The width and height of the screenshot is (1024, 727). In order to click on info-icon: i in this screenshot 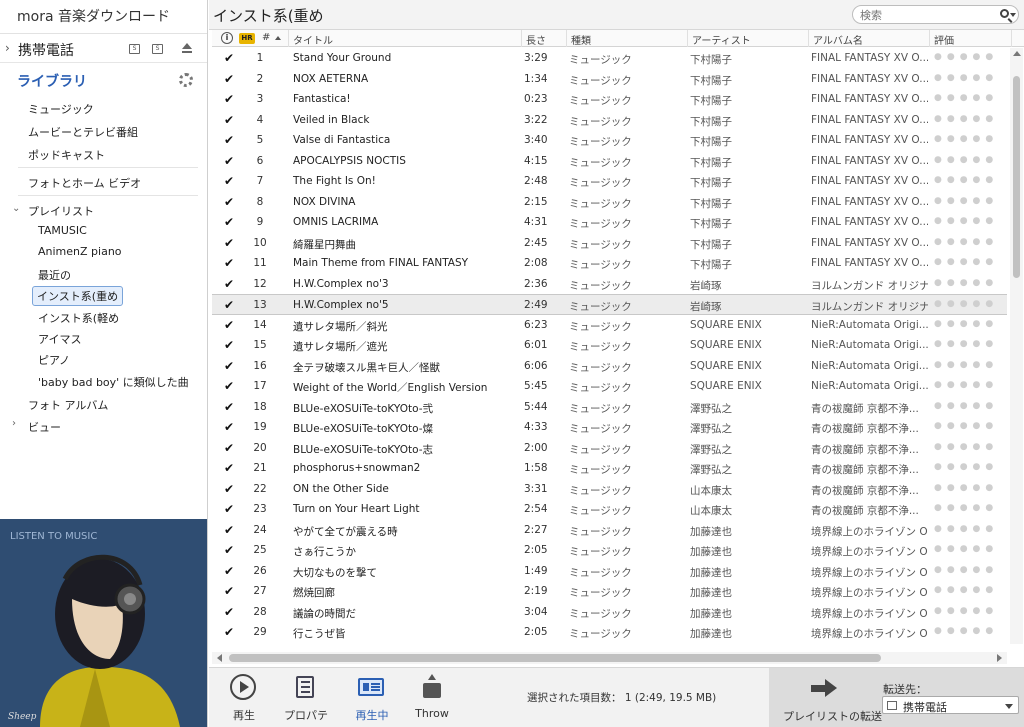, I will do `click(227, 38)`.